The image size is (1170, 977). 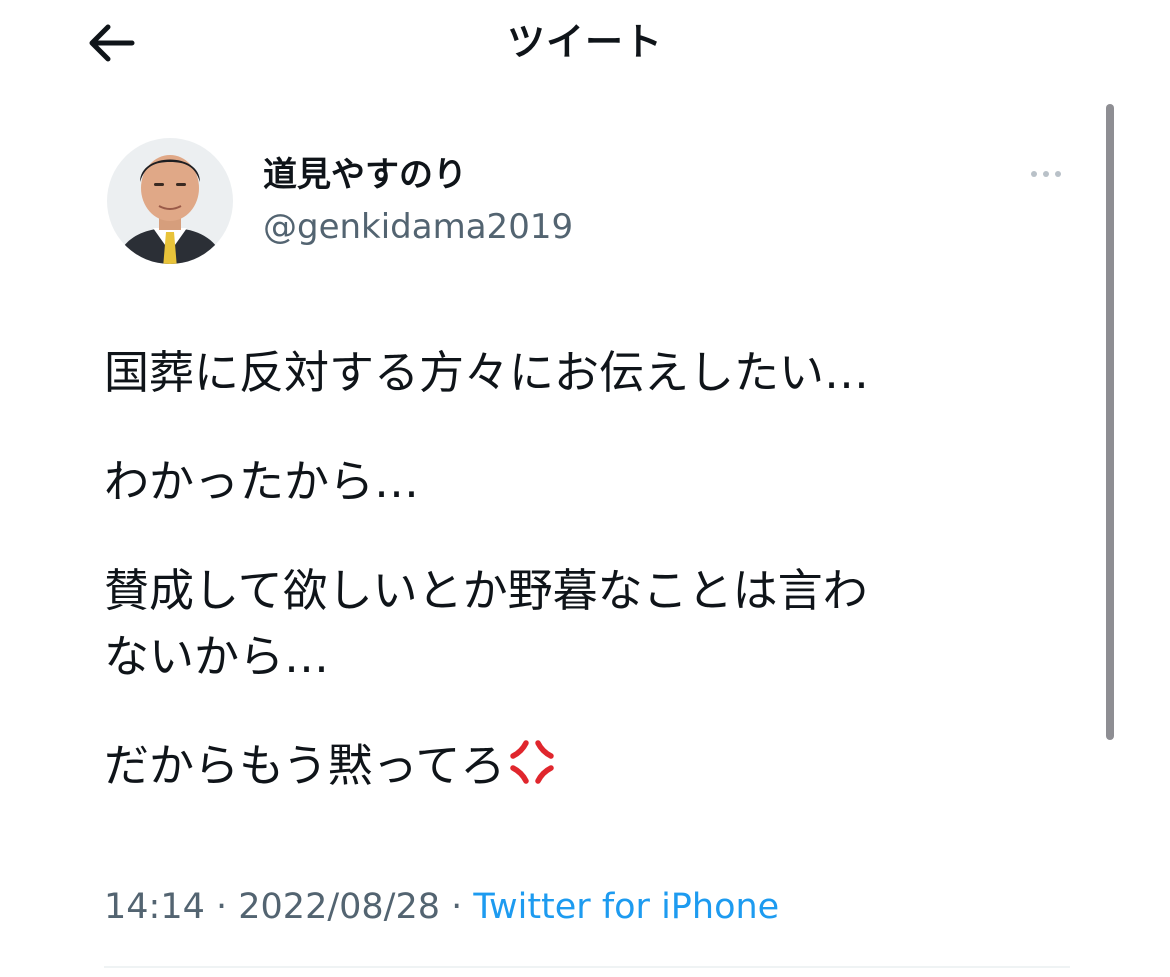 What do you see at coordinates (1046, 174) in the screenshot?
I see `more-horizontal-icon` at bounding box center [1046, 174].